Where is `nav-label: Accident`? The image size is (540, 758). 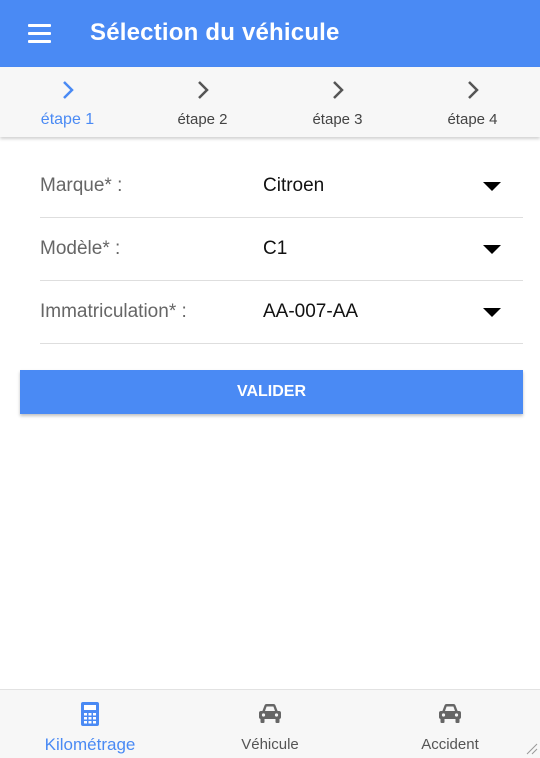 nav-label: Accident is located at coordinates (450, 744).